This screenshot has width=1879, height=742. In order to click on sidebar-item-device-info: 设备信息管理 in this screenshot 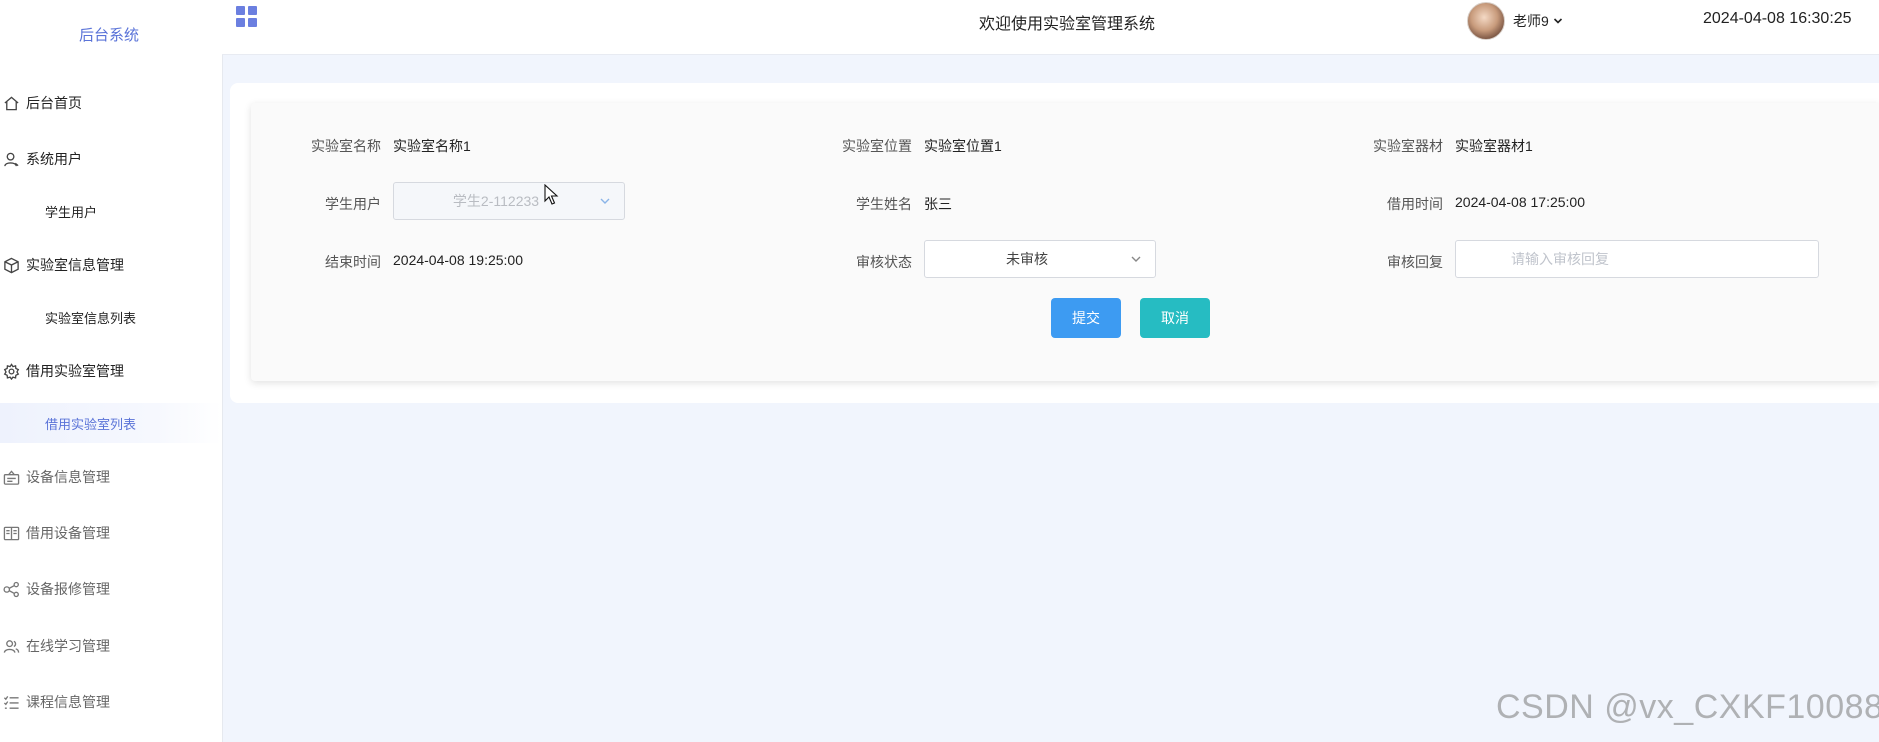, I will do `click(111, 477)`.